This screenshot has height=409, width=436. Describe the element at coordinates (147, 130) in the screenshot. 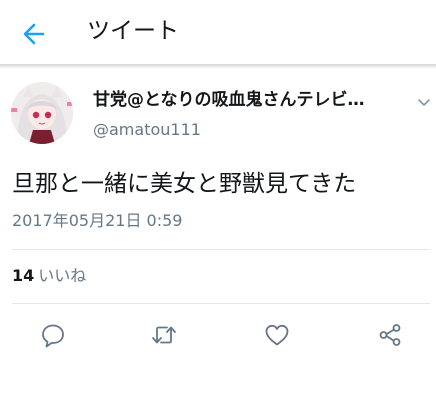

I see `author-handle: @amatou111` at that location.